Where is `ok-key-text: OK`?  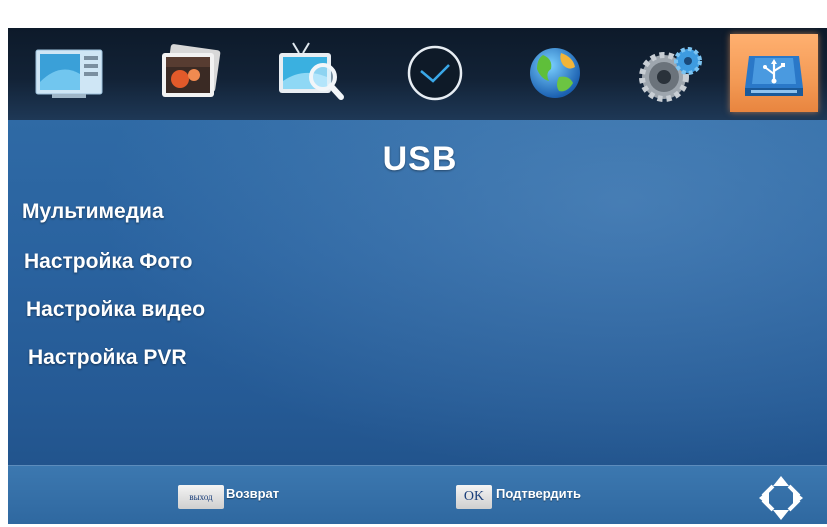
ok-key-text: OK is located at coordinates (474, 496).